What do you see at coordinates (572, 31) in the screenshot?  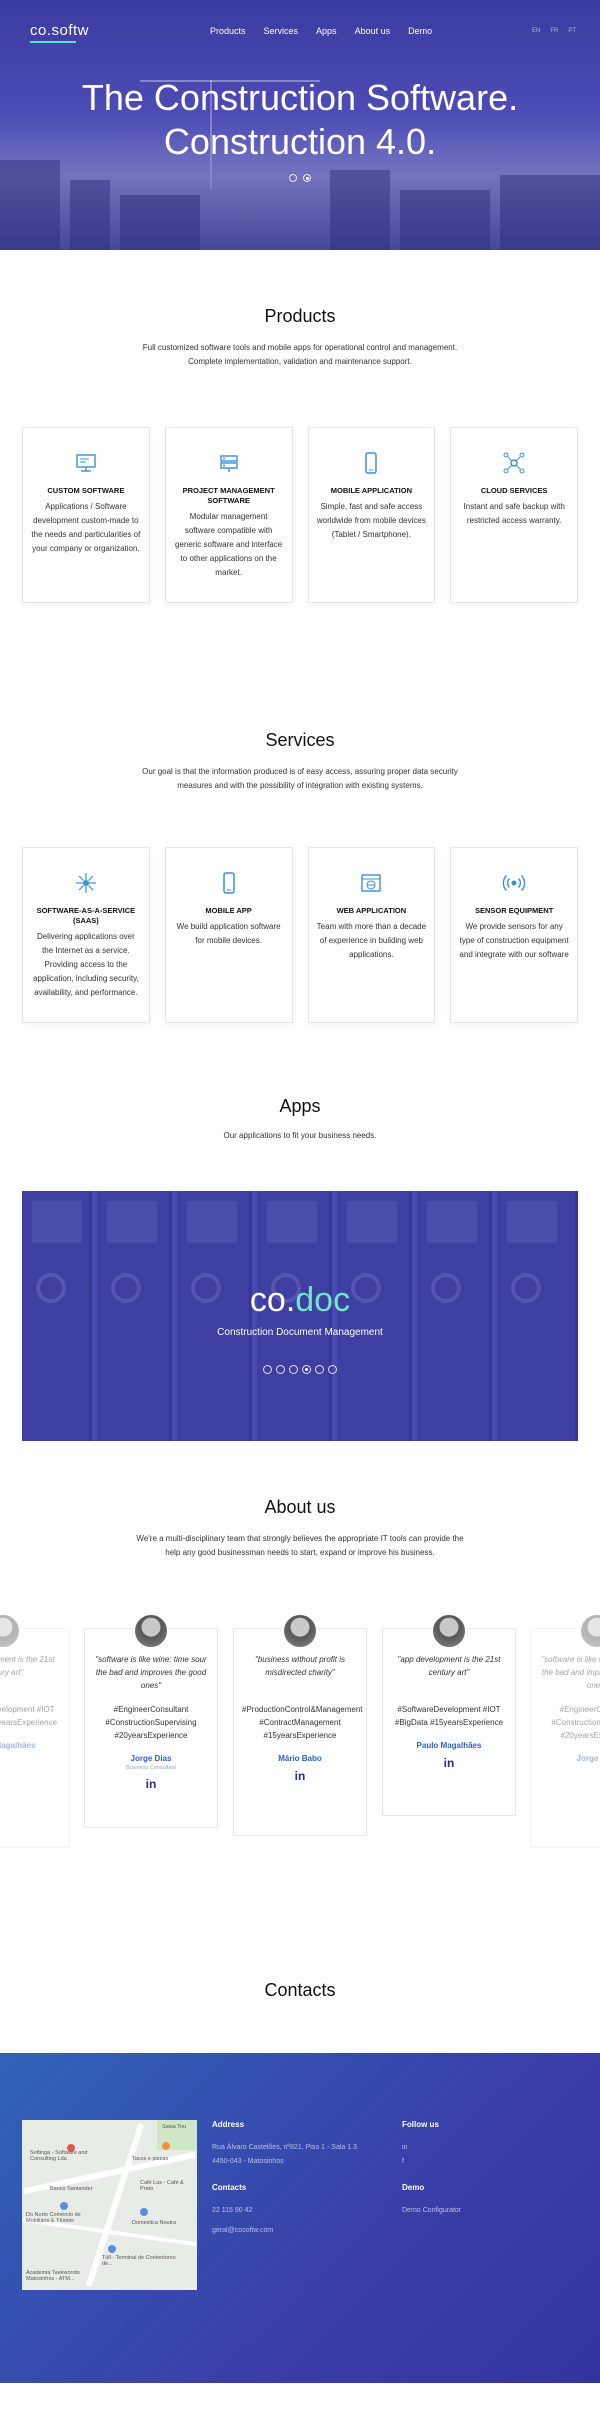 I see `lang-pt: PT` at bounding box center [572, 31].